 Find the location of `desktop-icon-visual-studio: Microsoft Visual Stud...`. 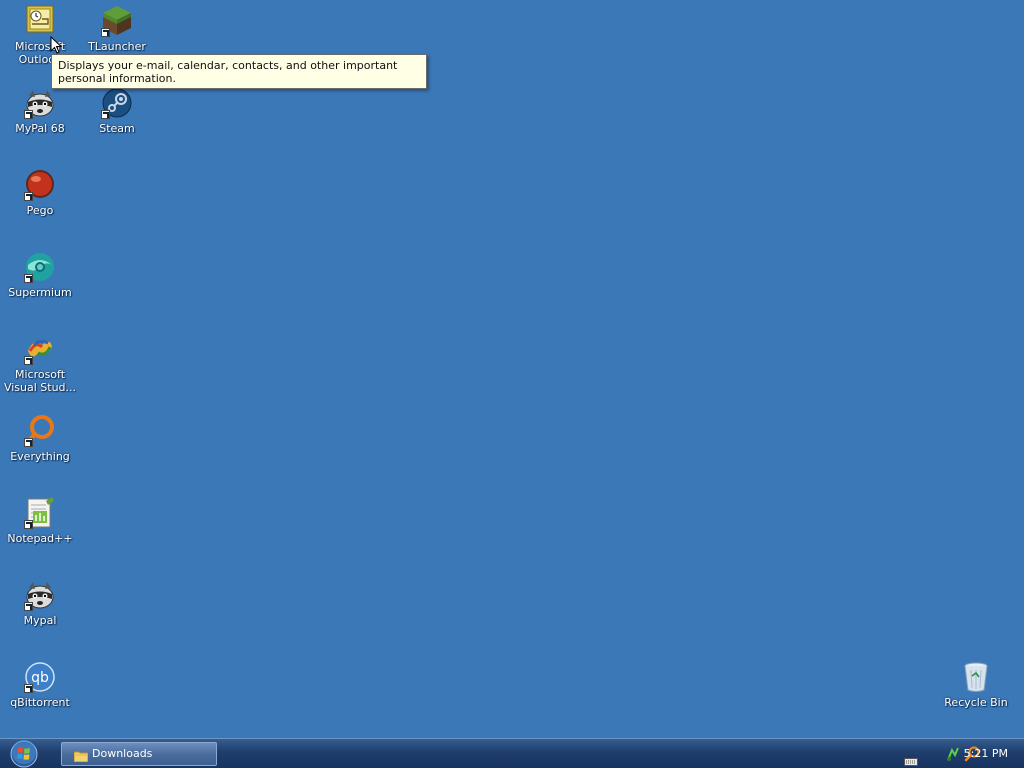

desktop-icon-visual-studio: Microsoft Visual Stud... is located at coordinates (40, 363).